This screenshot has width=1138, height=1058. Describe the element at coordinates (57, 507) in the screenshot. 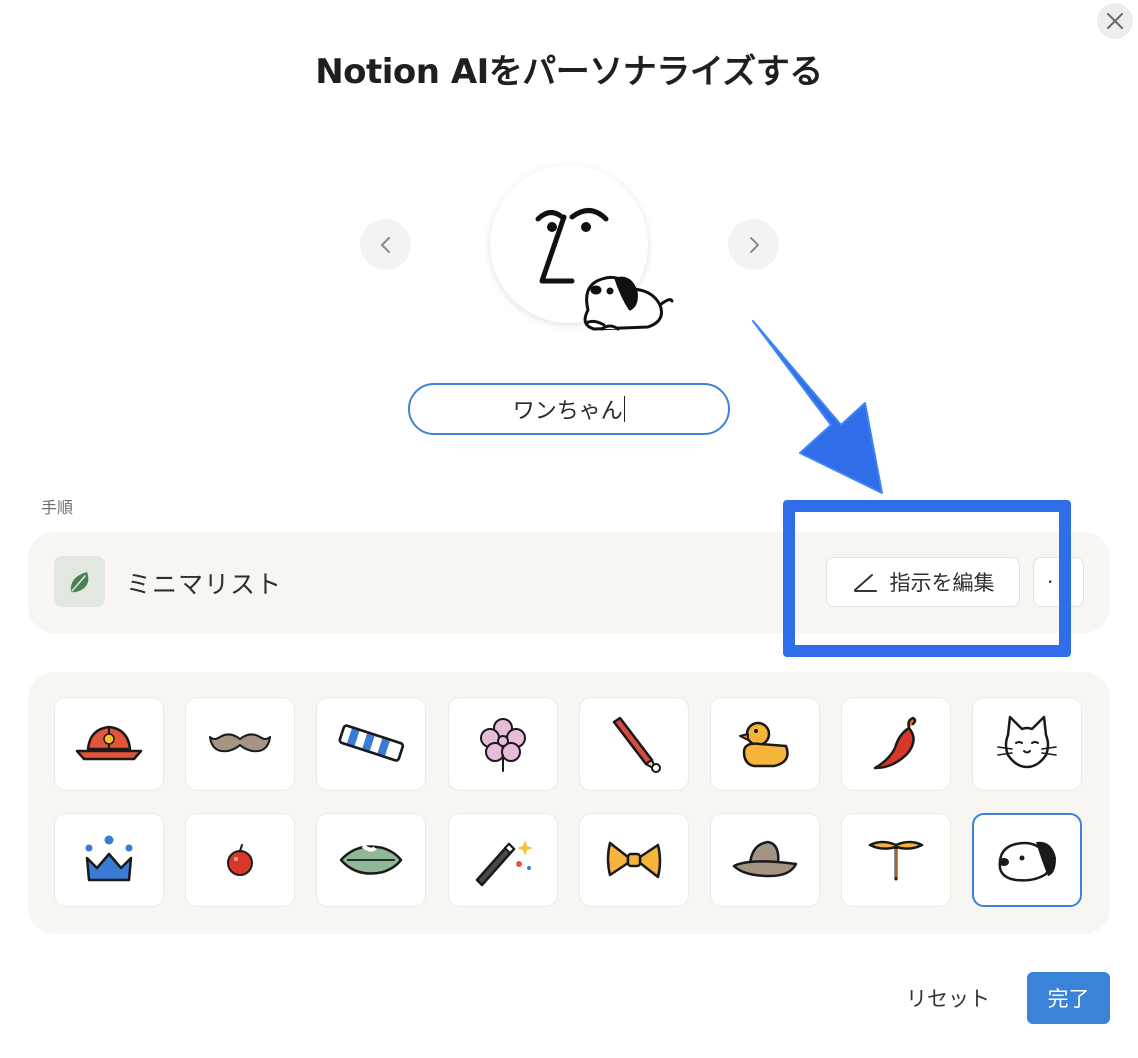

I see `instructions-section-label: 手順` at that location.